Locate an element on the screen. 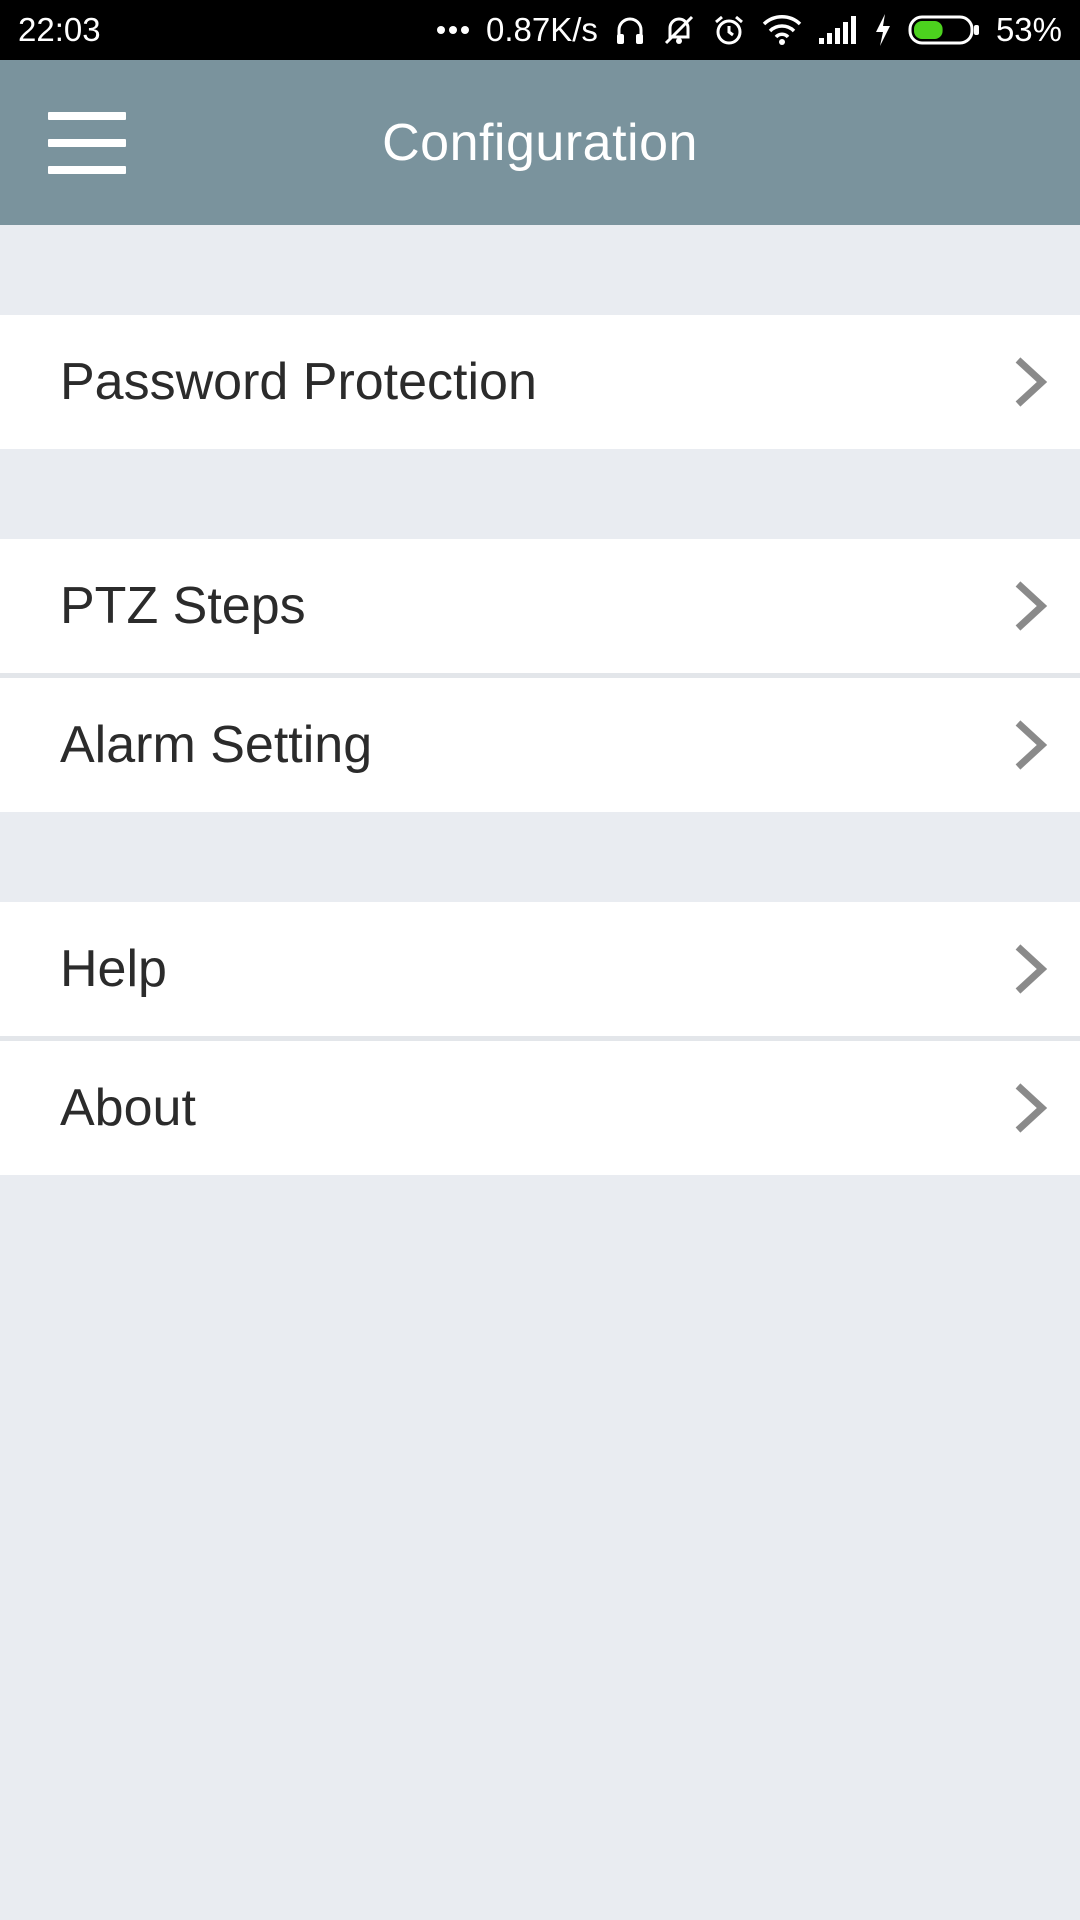 The height and width of the screenshot is (1920, 1080). cell-signal-icon is located at coordinates (838, 30).